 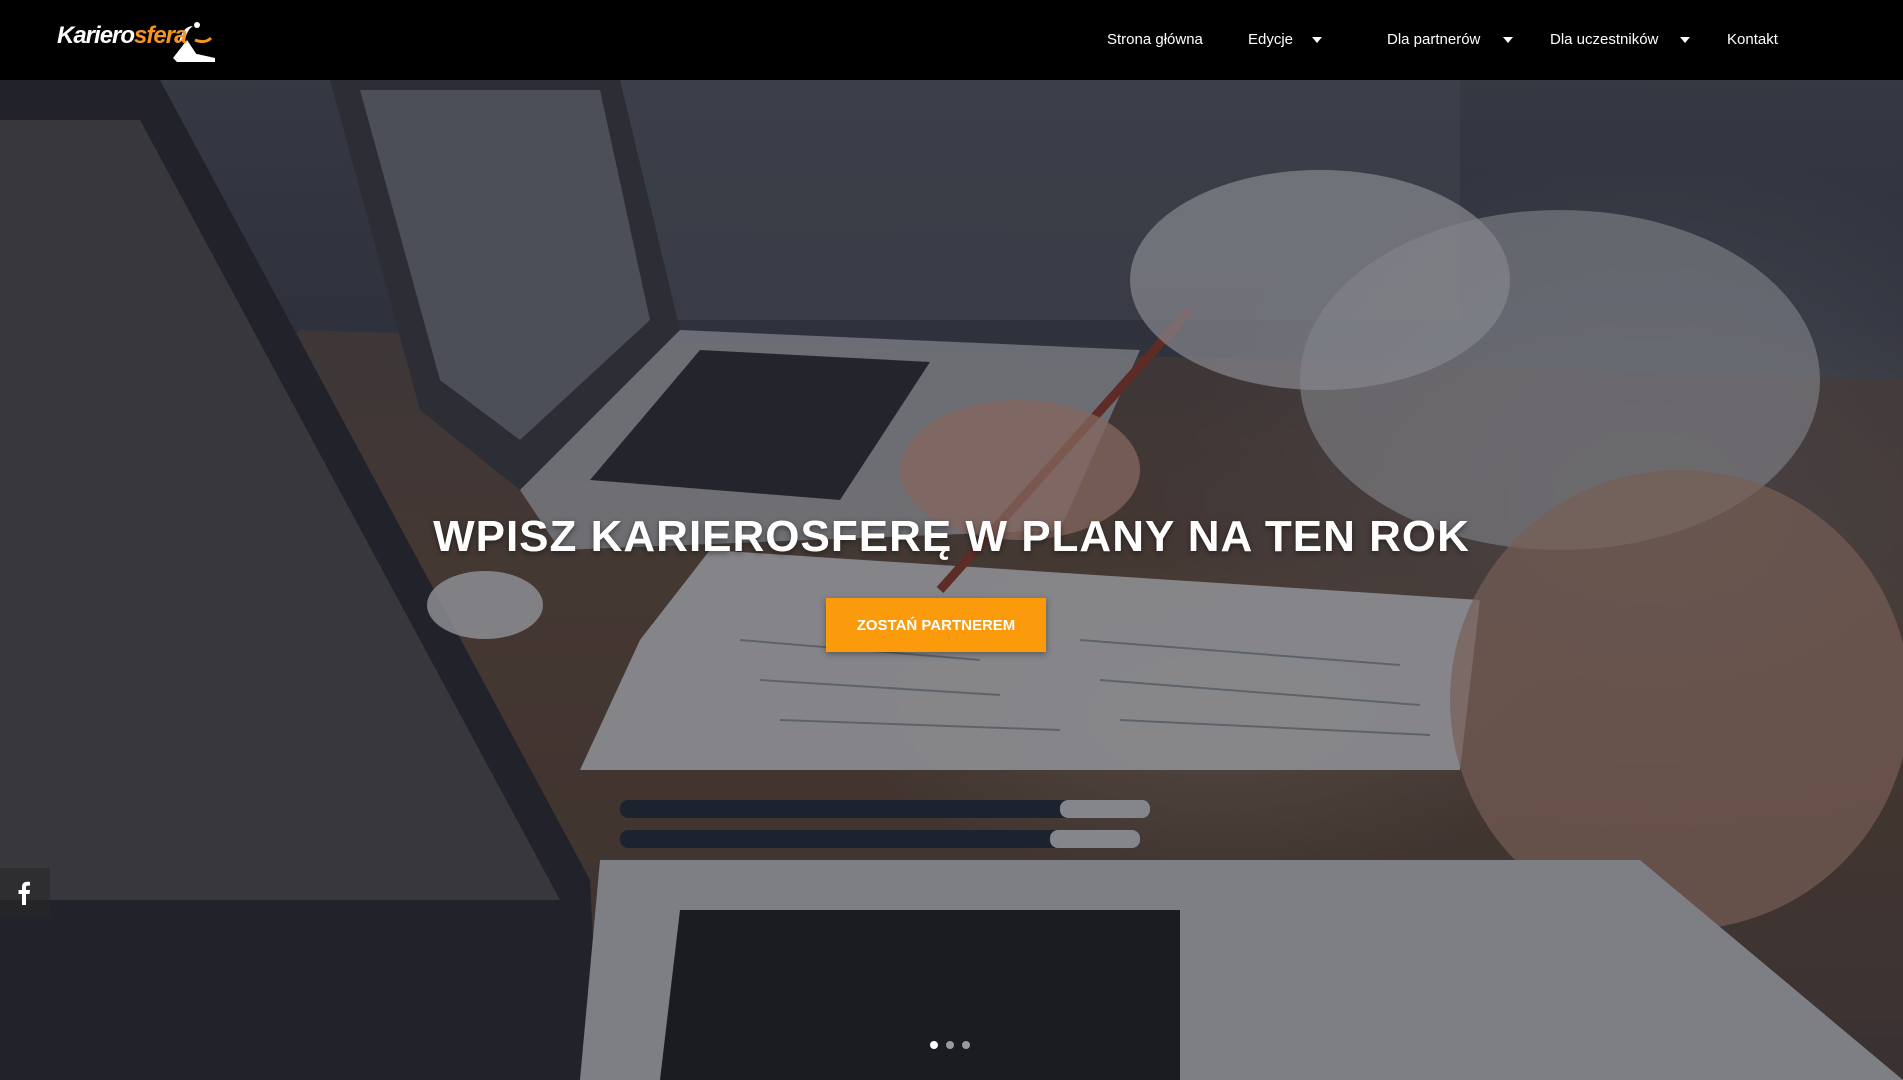 I want to click on nav-item-contact: Kontakt, so click(x=1752, y=40).